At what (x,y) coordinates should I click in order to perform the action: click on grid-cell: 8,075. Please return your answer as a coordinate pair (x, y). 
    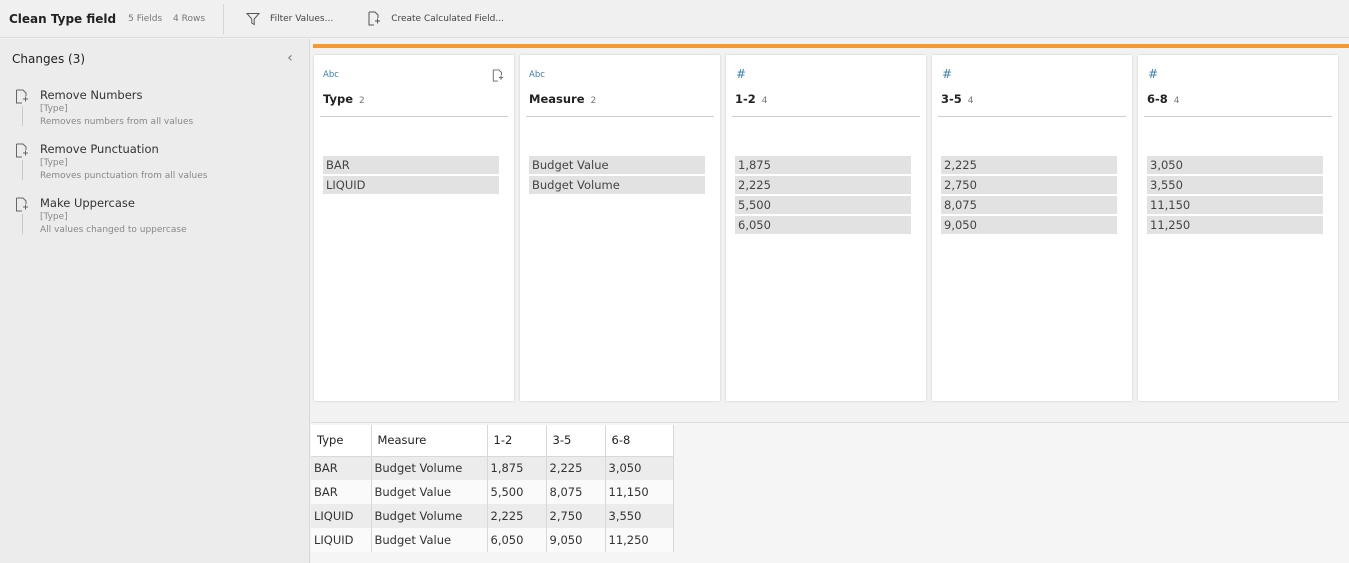
    Looking at the image, I should click on (576, 492).